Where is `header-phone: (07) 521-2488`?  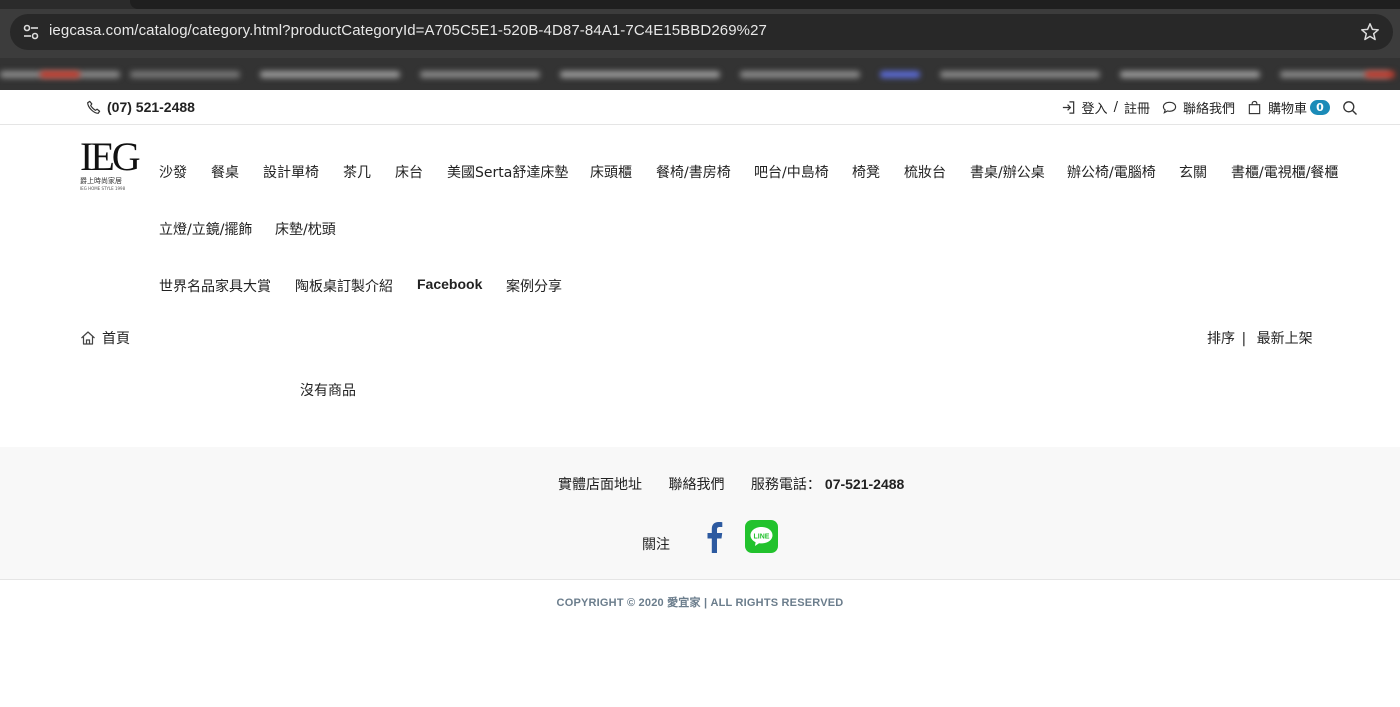
header-phone: (07) 521-2488 is located at coordinates (140, 107).